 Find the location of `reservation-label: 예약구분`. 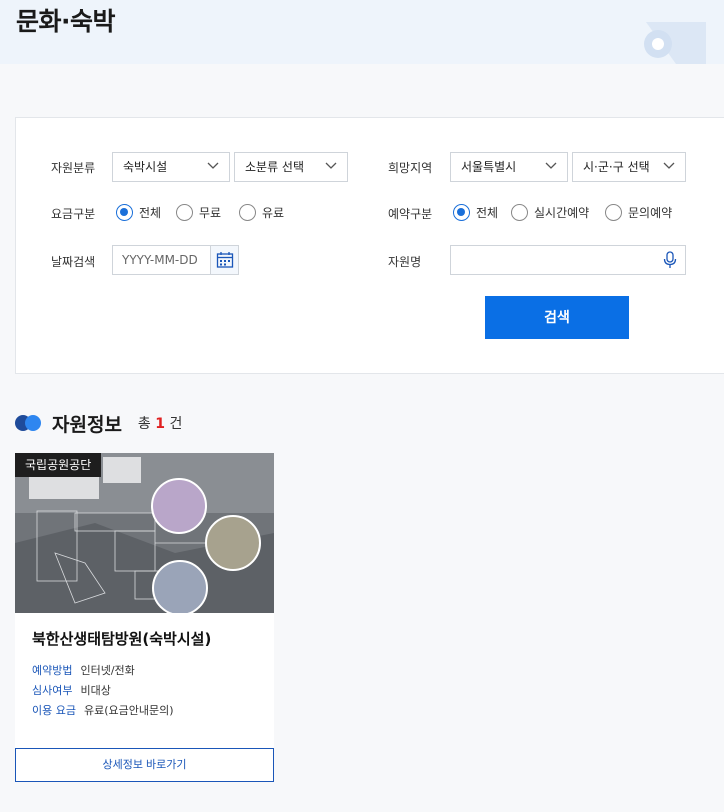

reservation-label: 예약구분 is located at coordinates (410, 214).